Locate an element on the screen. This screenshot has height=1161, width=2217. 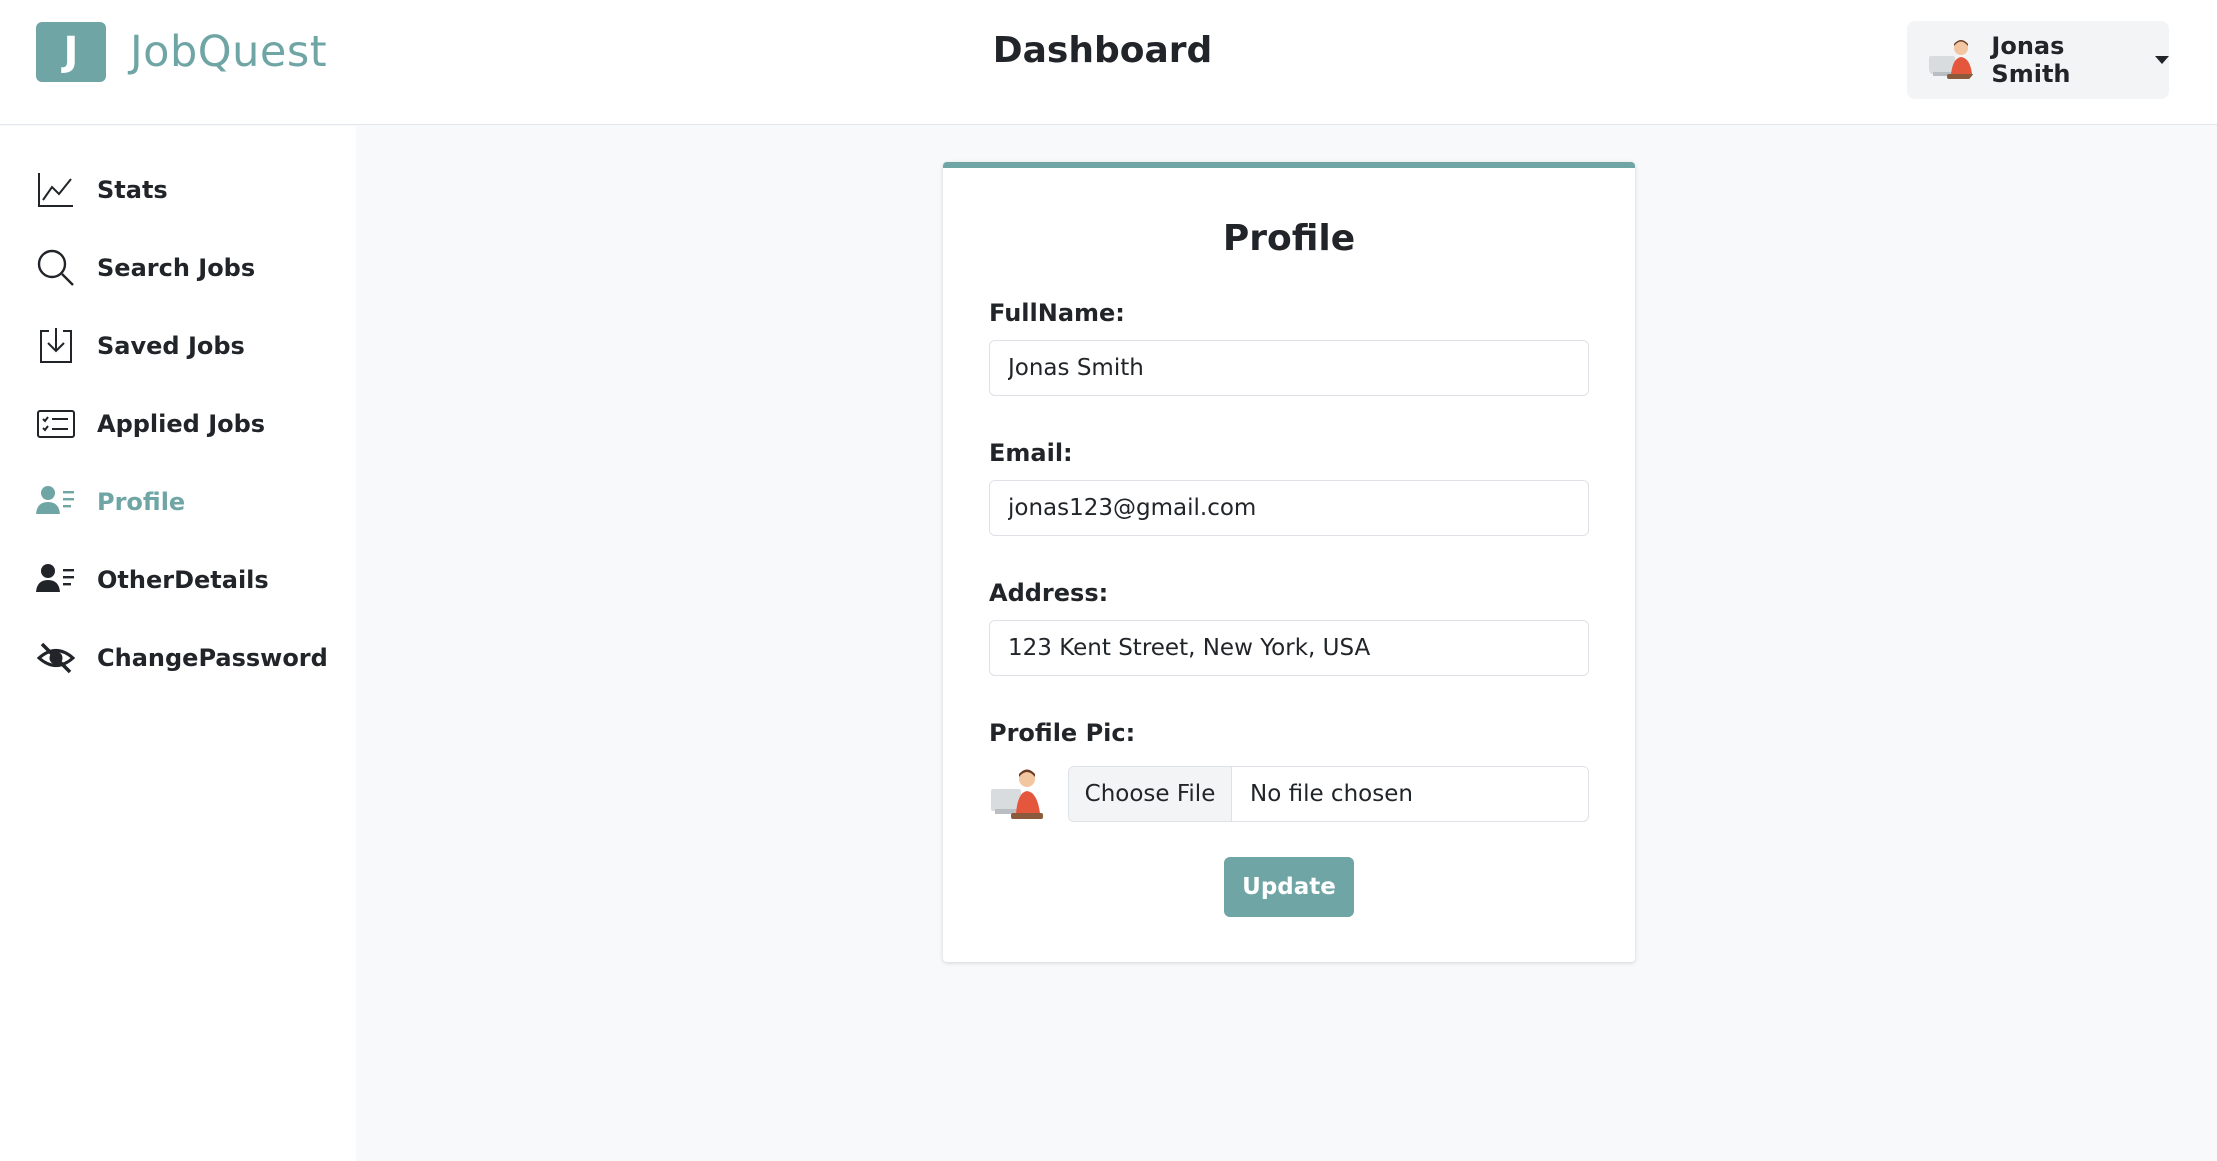
top-header: J JobQuest Dashboard Jonas Smith is located at coordinates (1108, 62).